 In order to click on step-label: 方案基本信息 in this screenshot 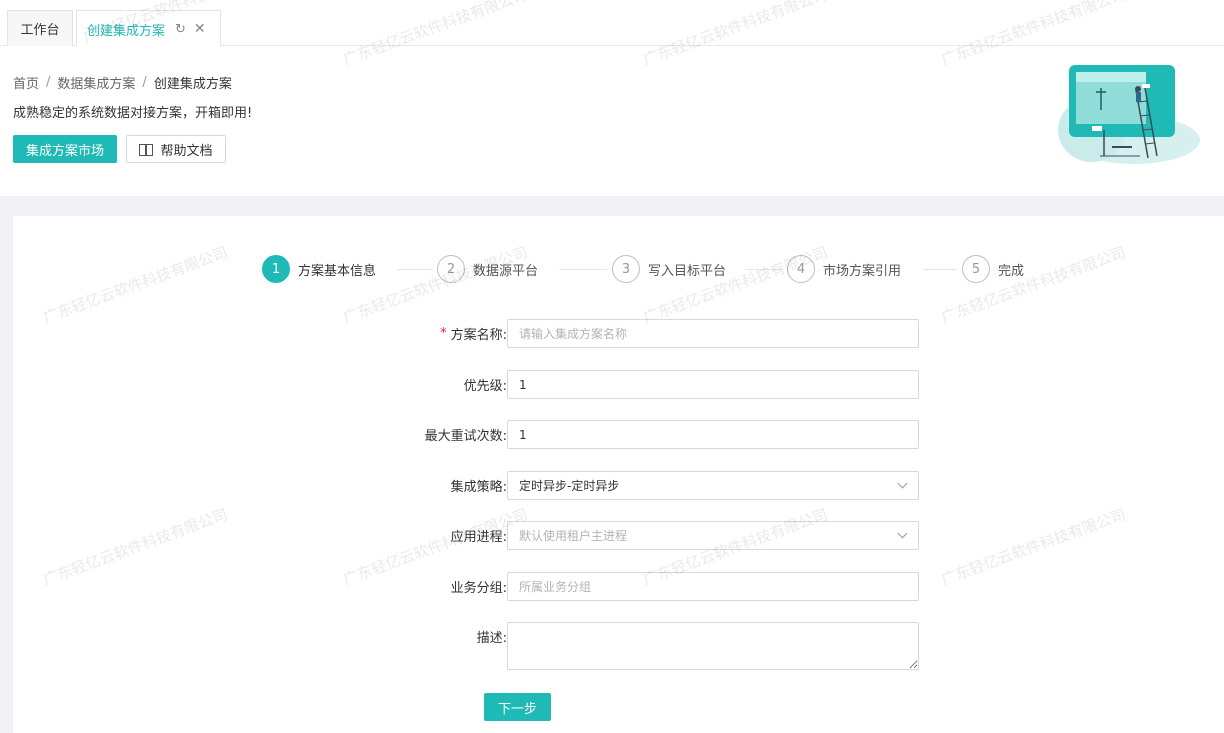, I will do `click(337, 271)`.